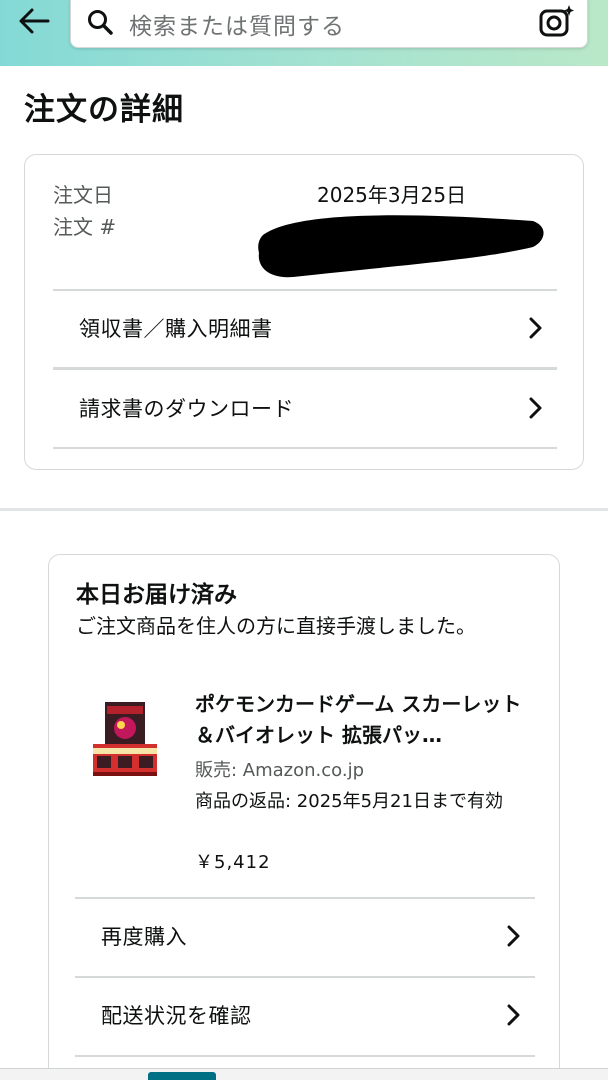 The height and width of the screenshot is (1080, 608). What do you see at coordinates (182, 1076) in the screenshot?
I see `active-tab-indicator` at bounding box center [182, 1076].